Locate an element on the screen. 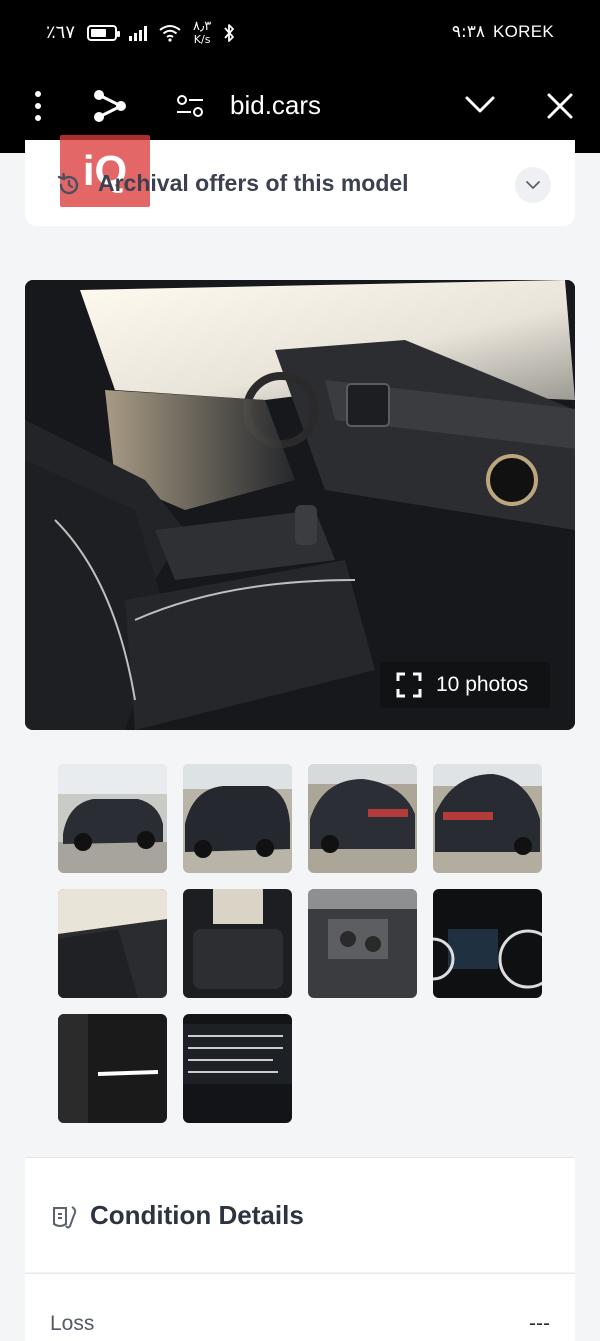  network-speed-value: ٨٫٣ is located at coordinates (202, 26).